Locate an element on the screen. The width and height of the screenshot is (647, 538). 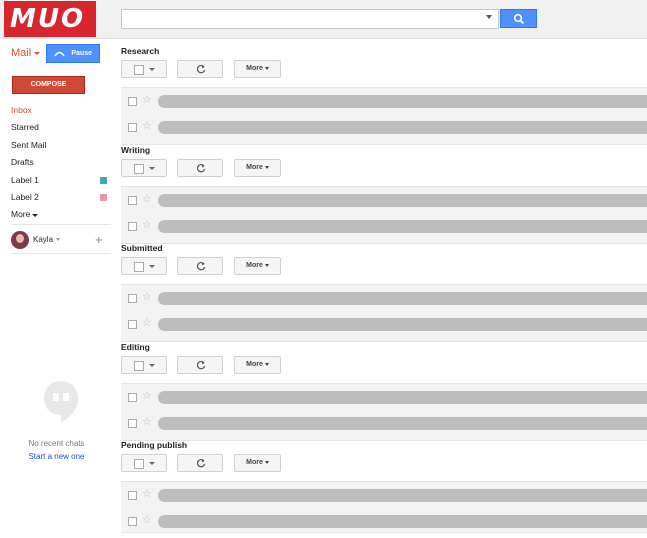
sidebar-item-drafts: Drafts is located at coordinates (59, 162).